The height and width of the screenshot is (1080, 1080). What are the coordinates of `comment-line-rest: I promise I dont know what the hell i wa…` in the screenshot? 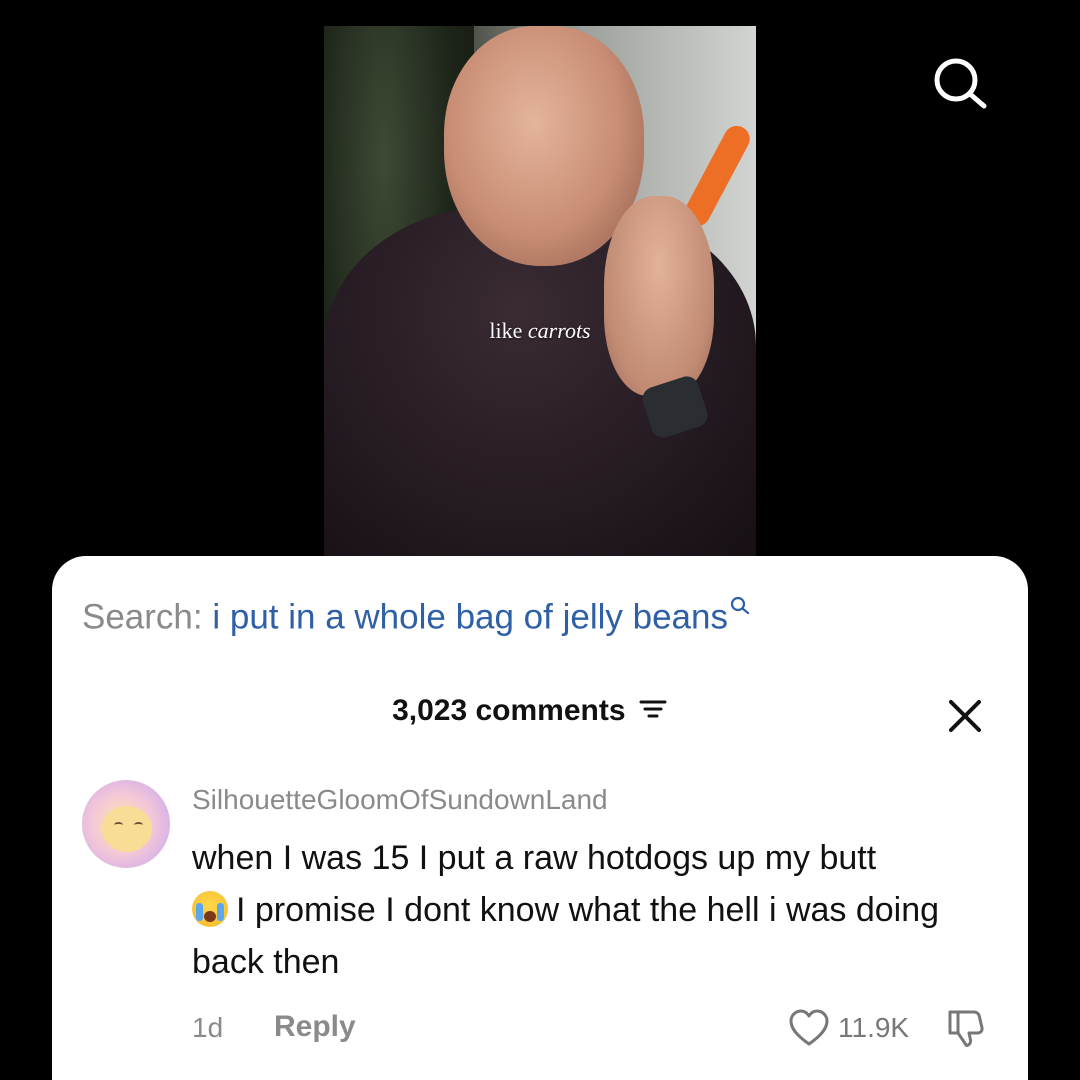 It's located at (566, 936).